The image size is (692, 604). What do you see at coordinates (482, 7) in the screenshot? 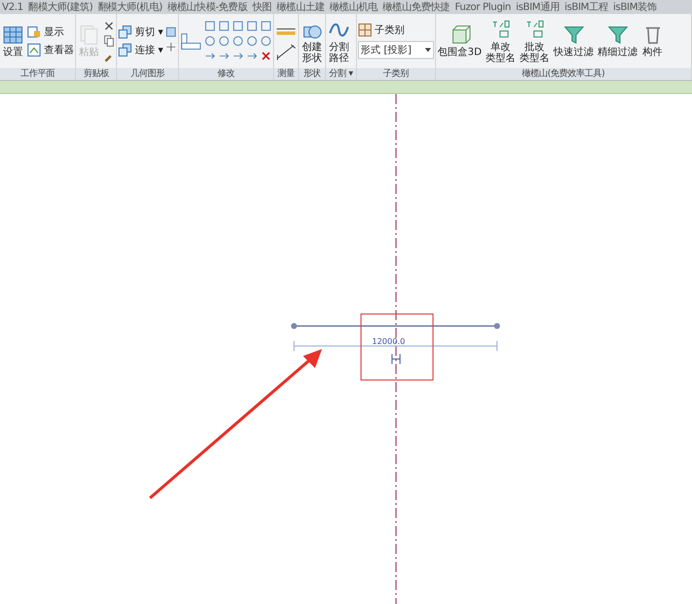
I see `ribbon-tab: Fuzor Plugin` at bounding box center [482, 7].